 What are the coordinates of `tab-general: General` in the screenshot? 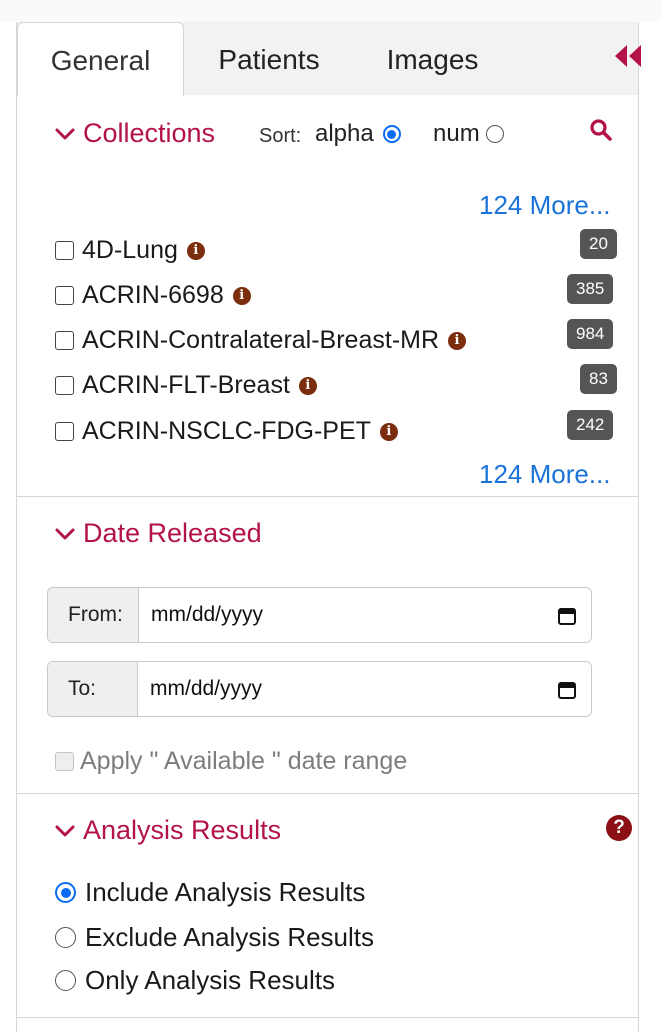 It's located at (100, 59).